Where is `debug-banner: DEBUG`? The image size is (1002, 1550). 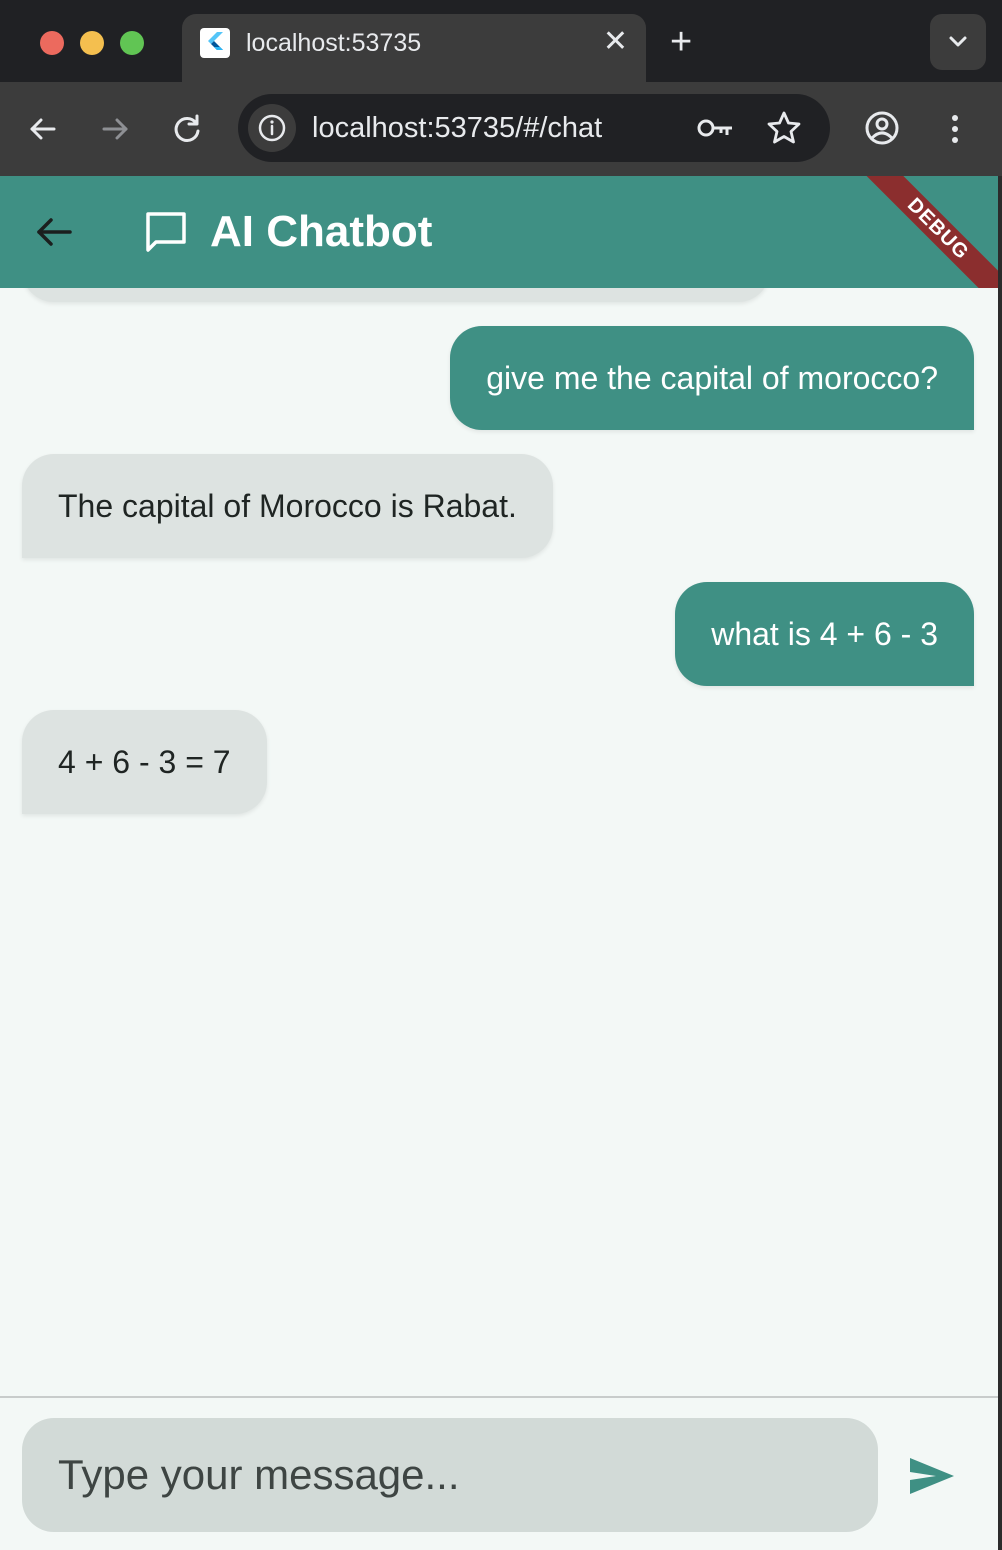 debug-banner: DEBUG is located at coordinates (921, 232).